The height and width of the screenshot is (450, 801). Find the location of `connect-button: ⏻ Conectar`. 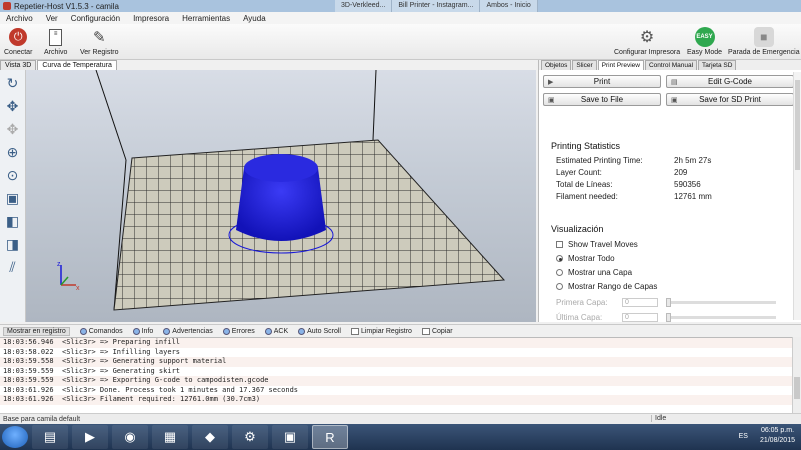

connect-button: ⏻ Conectar is located at coordinates (18, 41).